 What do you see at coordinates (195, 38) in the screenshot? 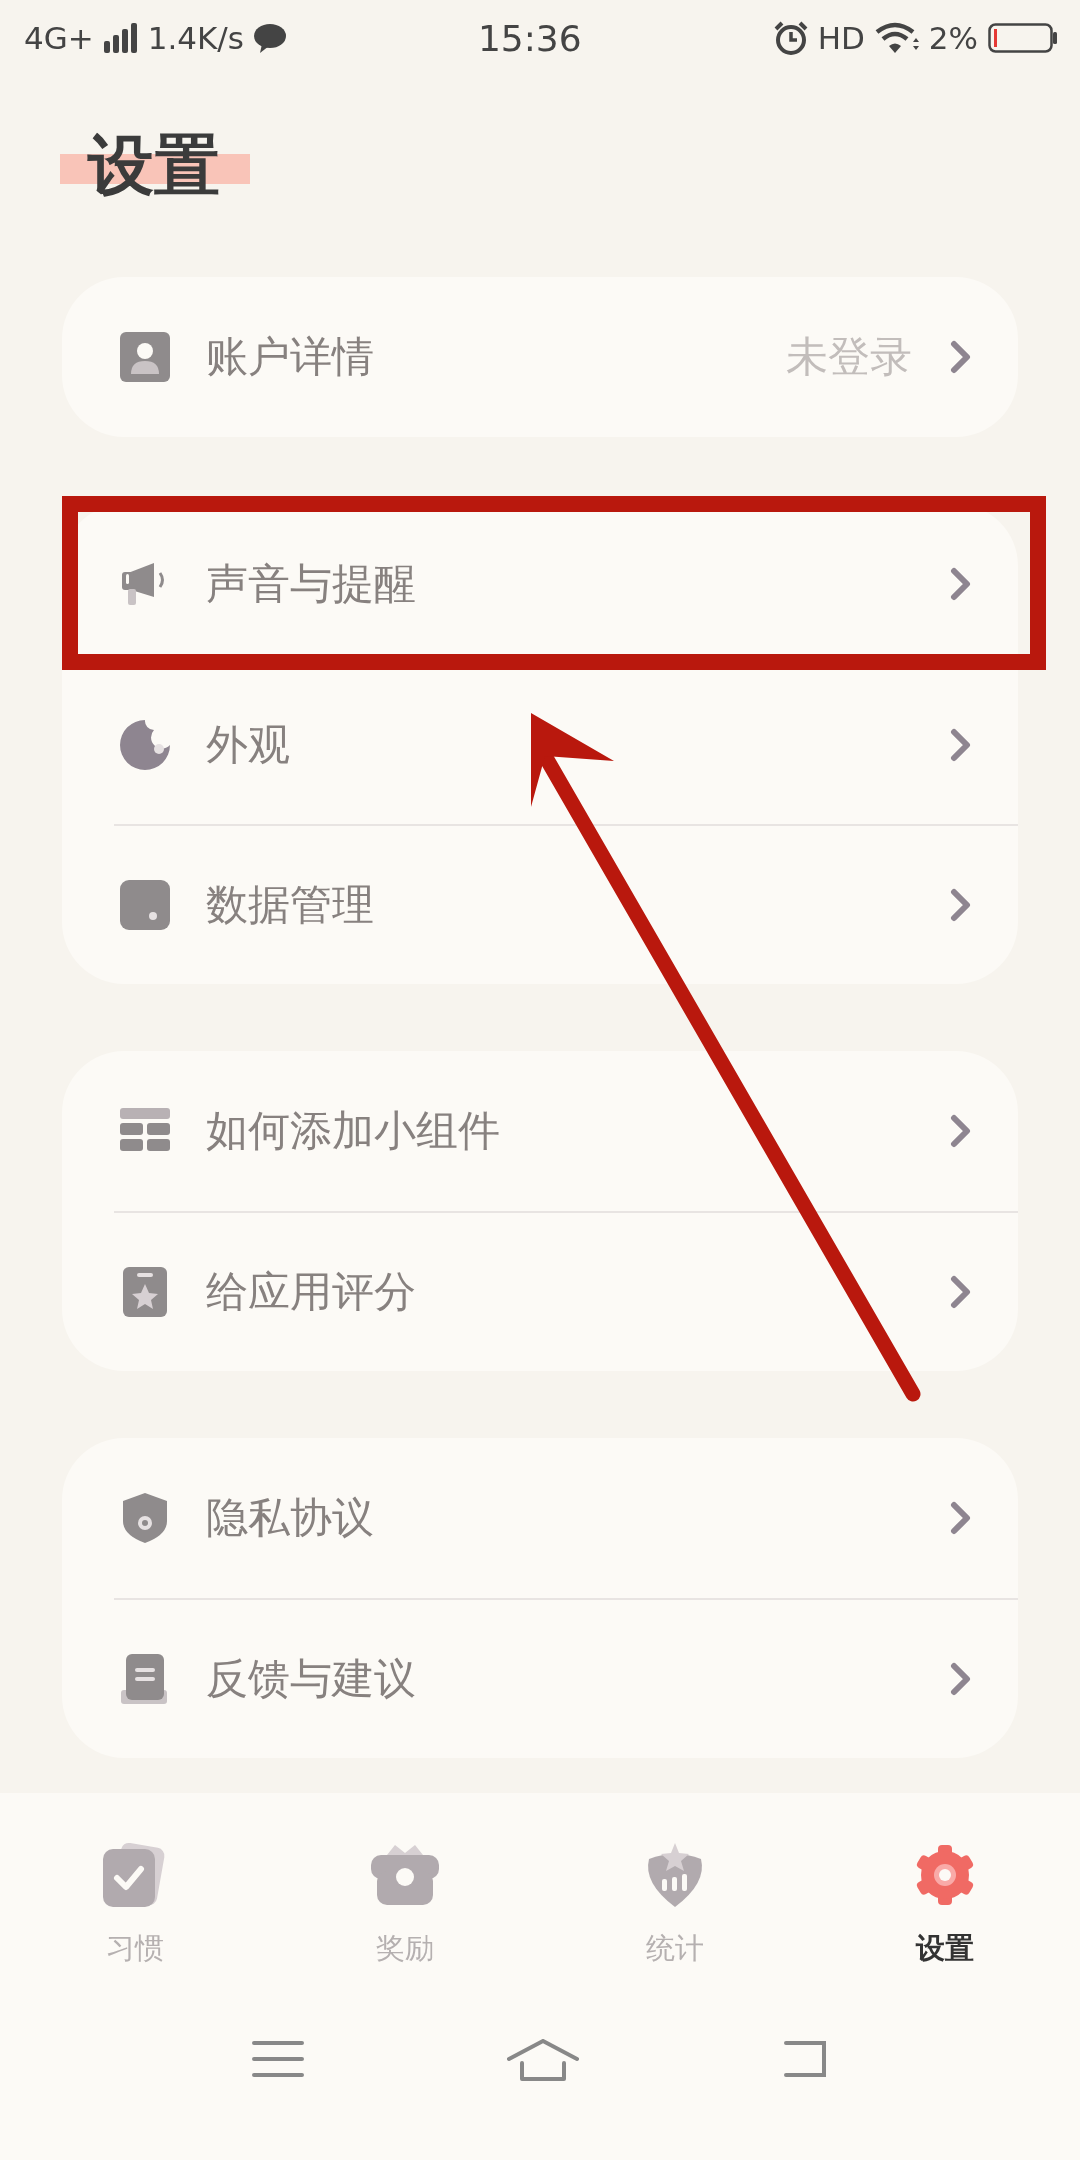
I see `network-speed: 1.4K/s` at bounding box center [195, 38].